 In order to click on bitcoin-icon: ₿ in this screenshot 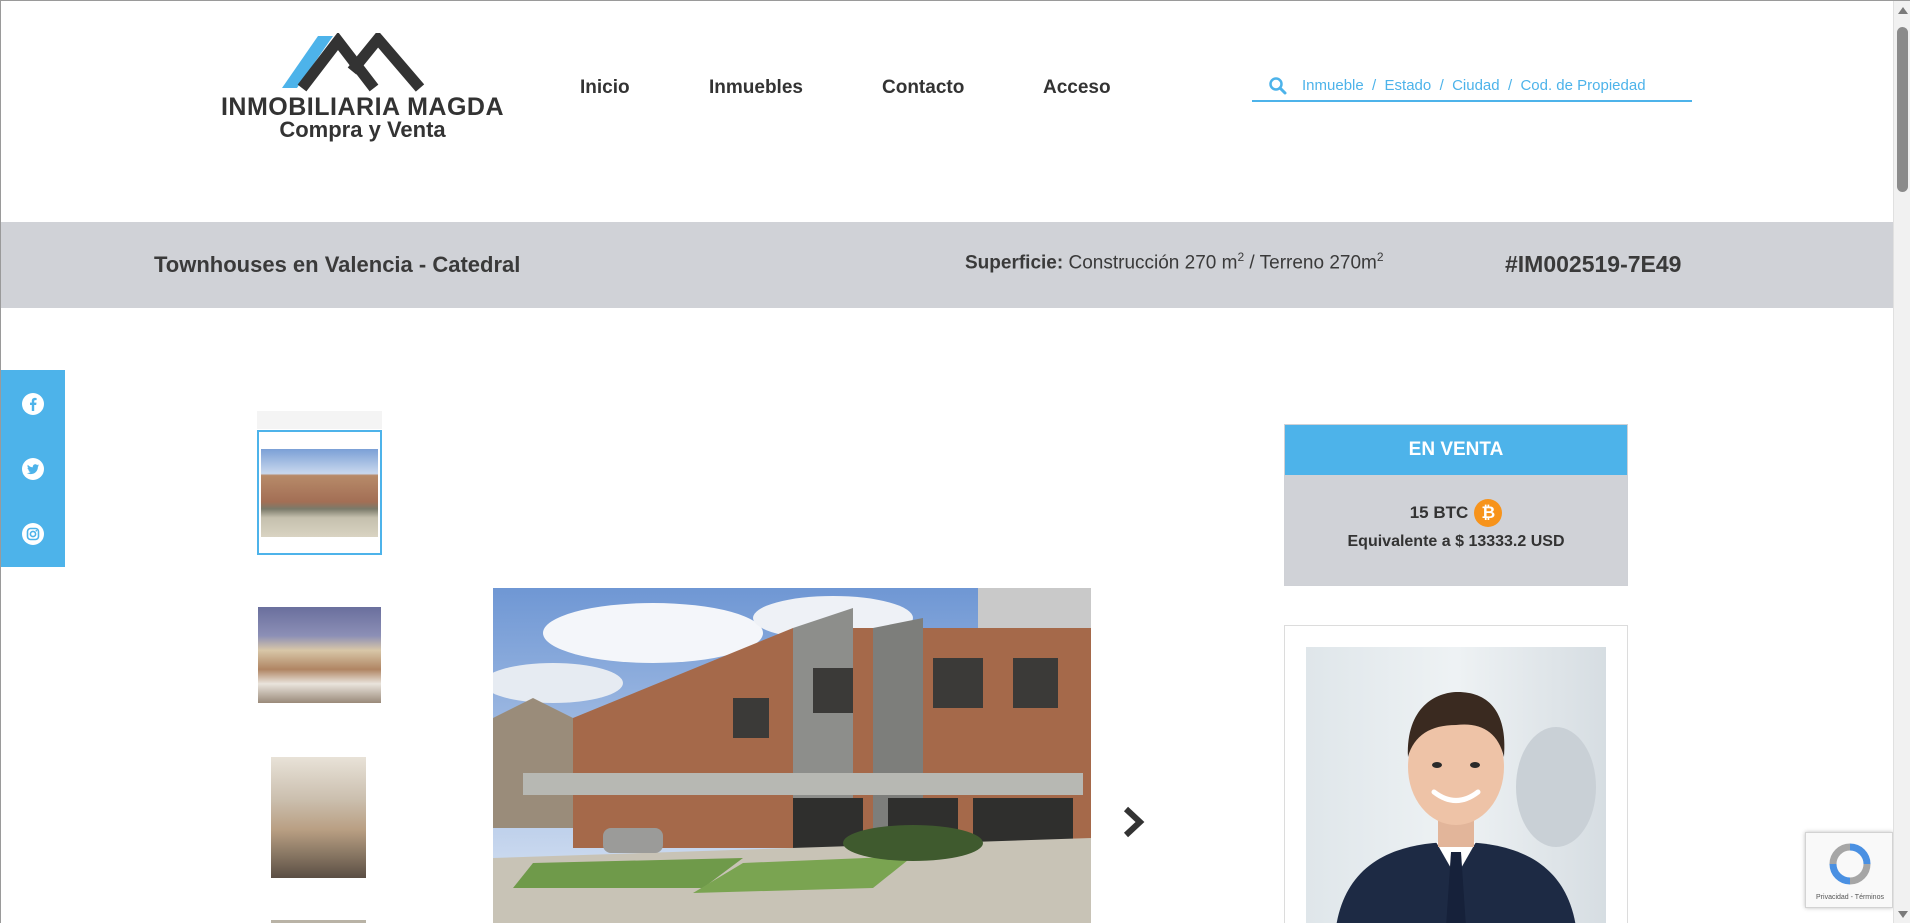, I will do `click(1488, 513)`.